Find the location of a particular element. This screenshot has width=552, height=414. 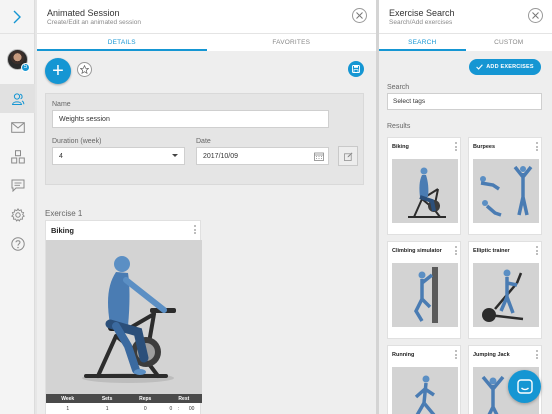

calendar-icon is located at coordinates (319, 156).